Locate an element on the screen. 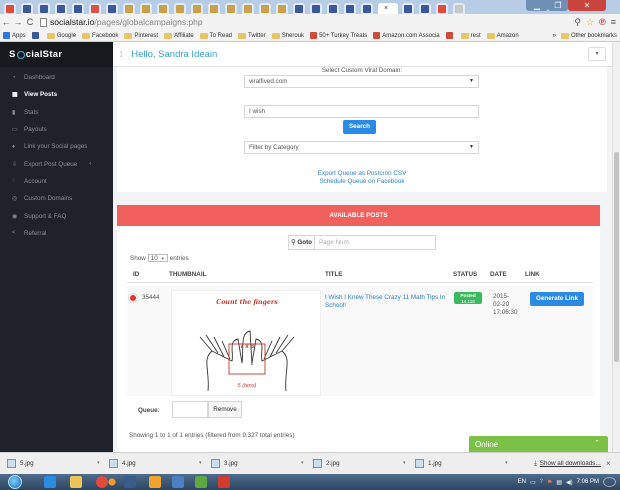 This screenshot has width=620, height=490. bookmark-item: Facebook is located at coordinates (100, 35).